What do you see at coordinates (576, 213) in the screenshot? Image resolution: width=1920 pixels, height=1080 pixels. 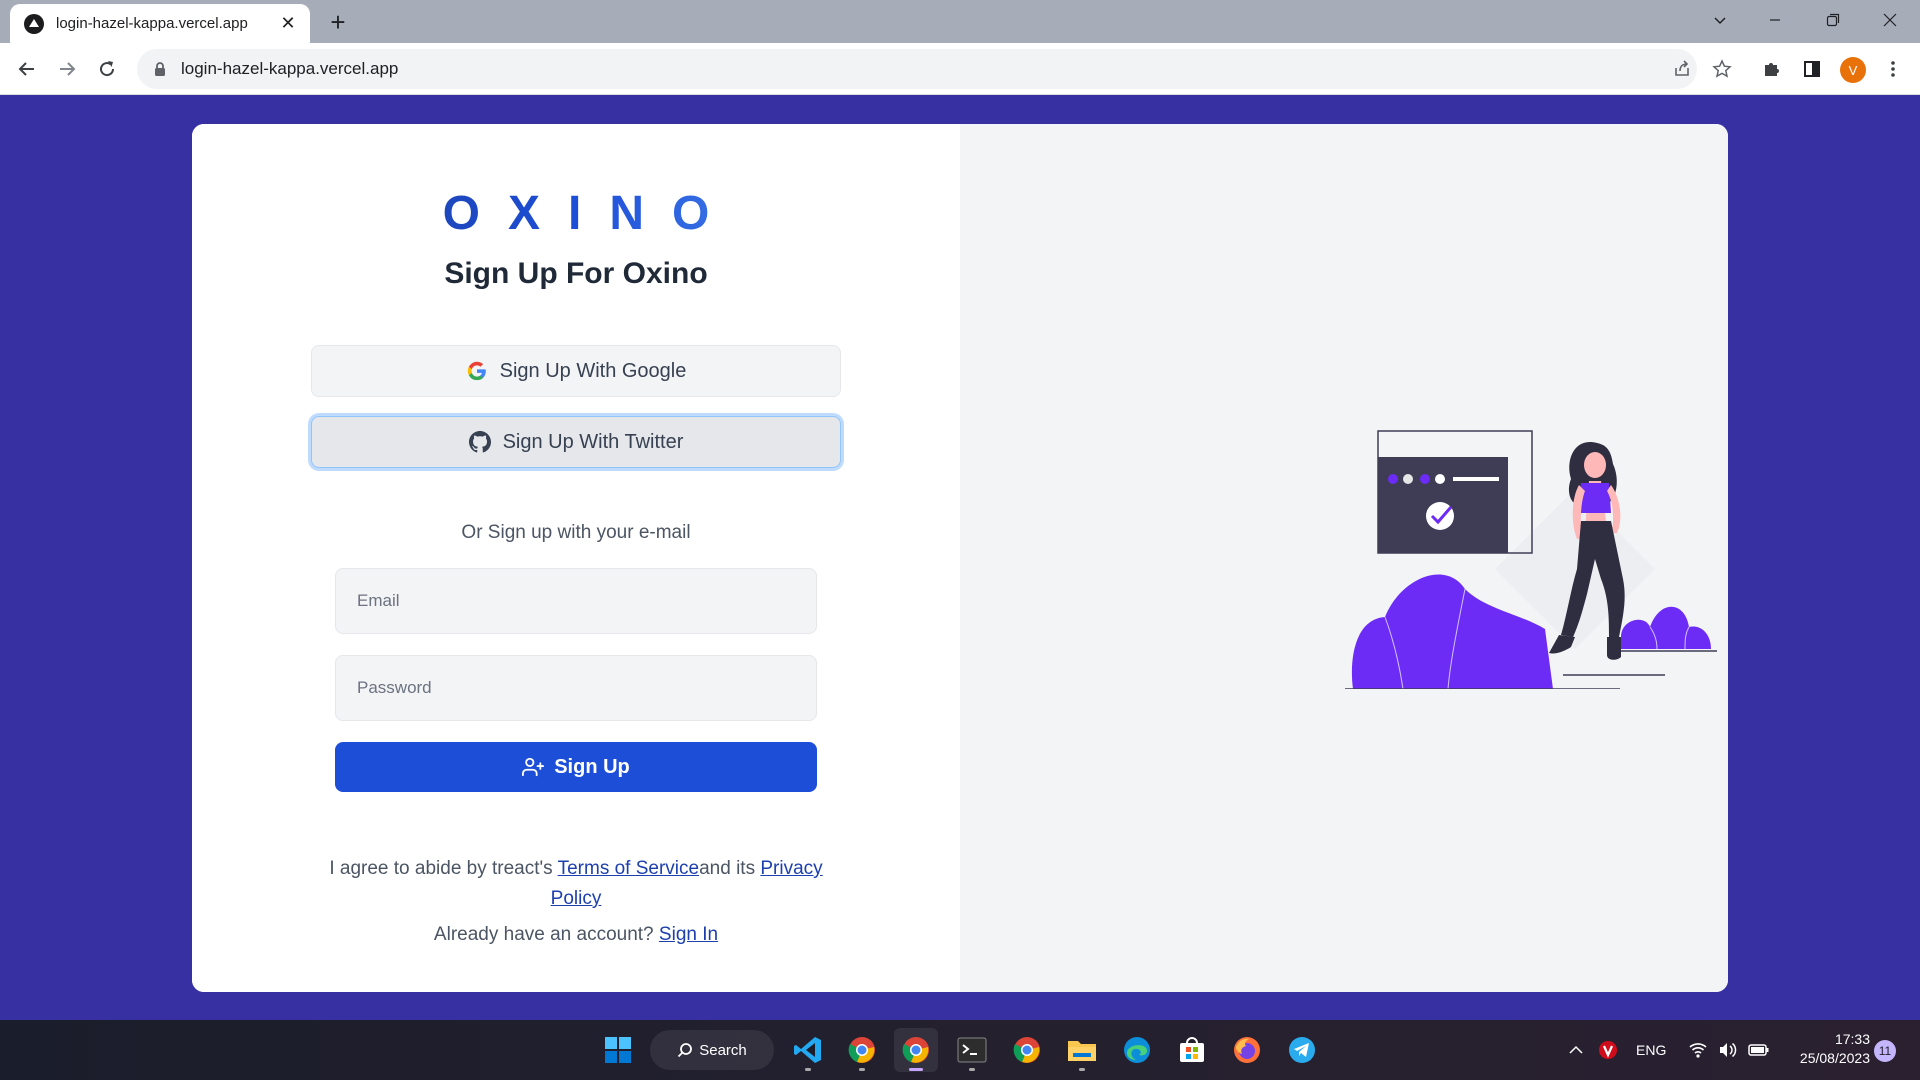 I see `oxino-logo: OXINO` at bounding box center [576, 213].